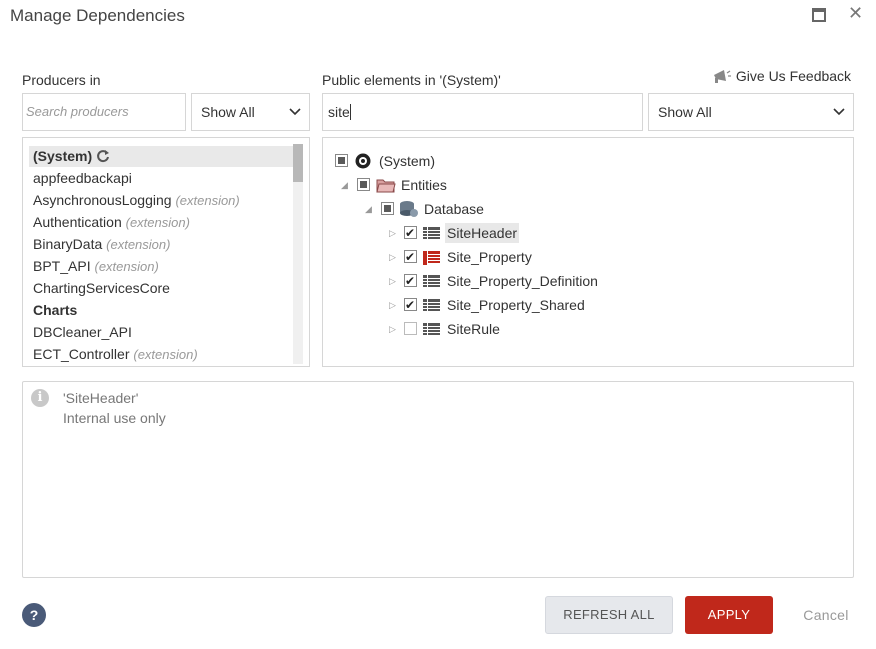 Image resolution: width=876 pixels, height=649 pixels. I want to click on producer-item: ChartingServicesCore, so click(101, 288).